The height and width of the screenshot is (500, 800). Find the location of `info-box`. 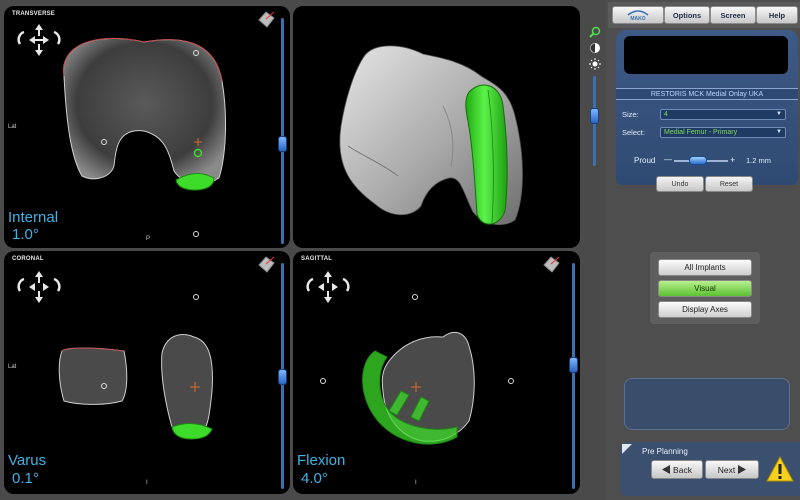

info-box is located at coordinates (707, 404).